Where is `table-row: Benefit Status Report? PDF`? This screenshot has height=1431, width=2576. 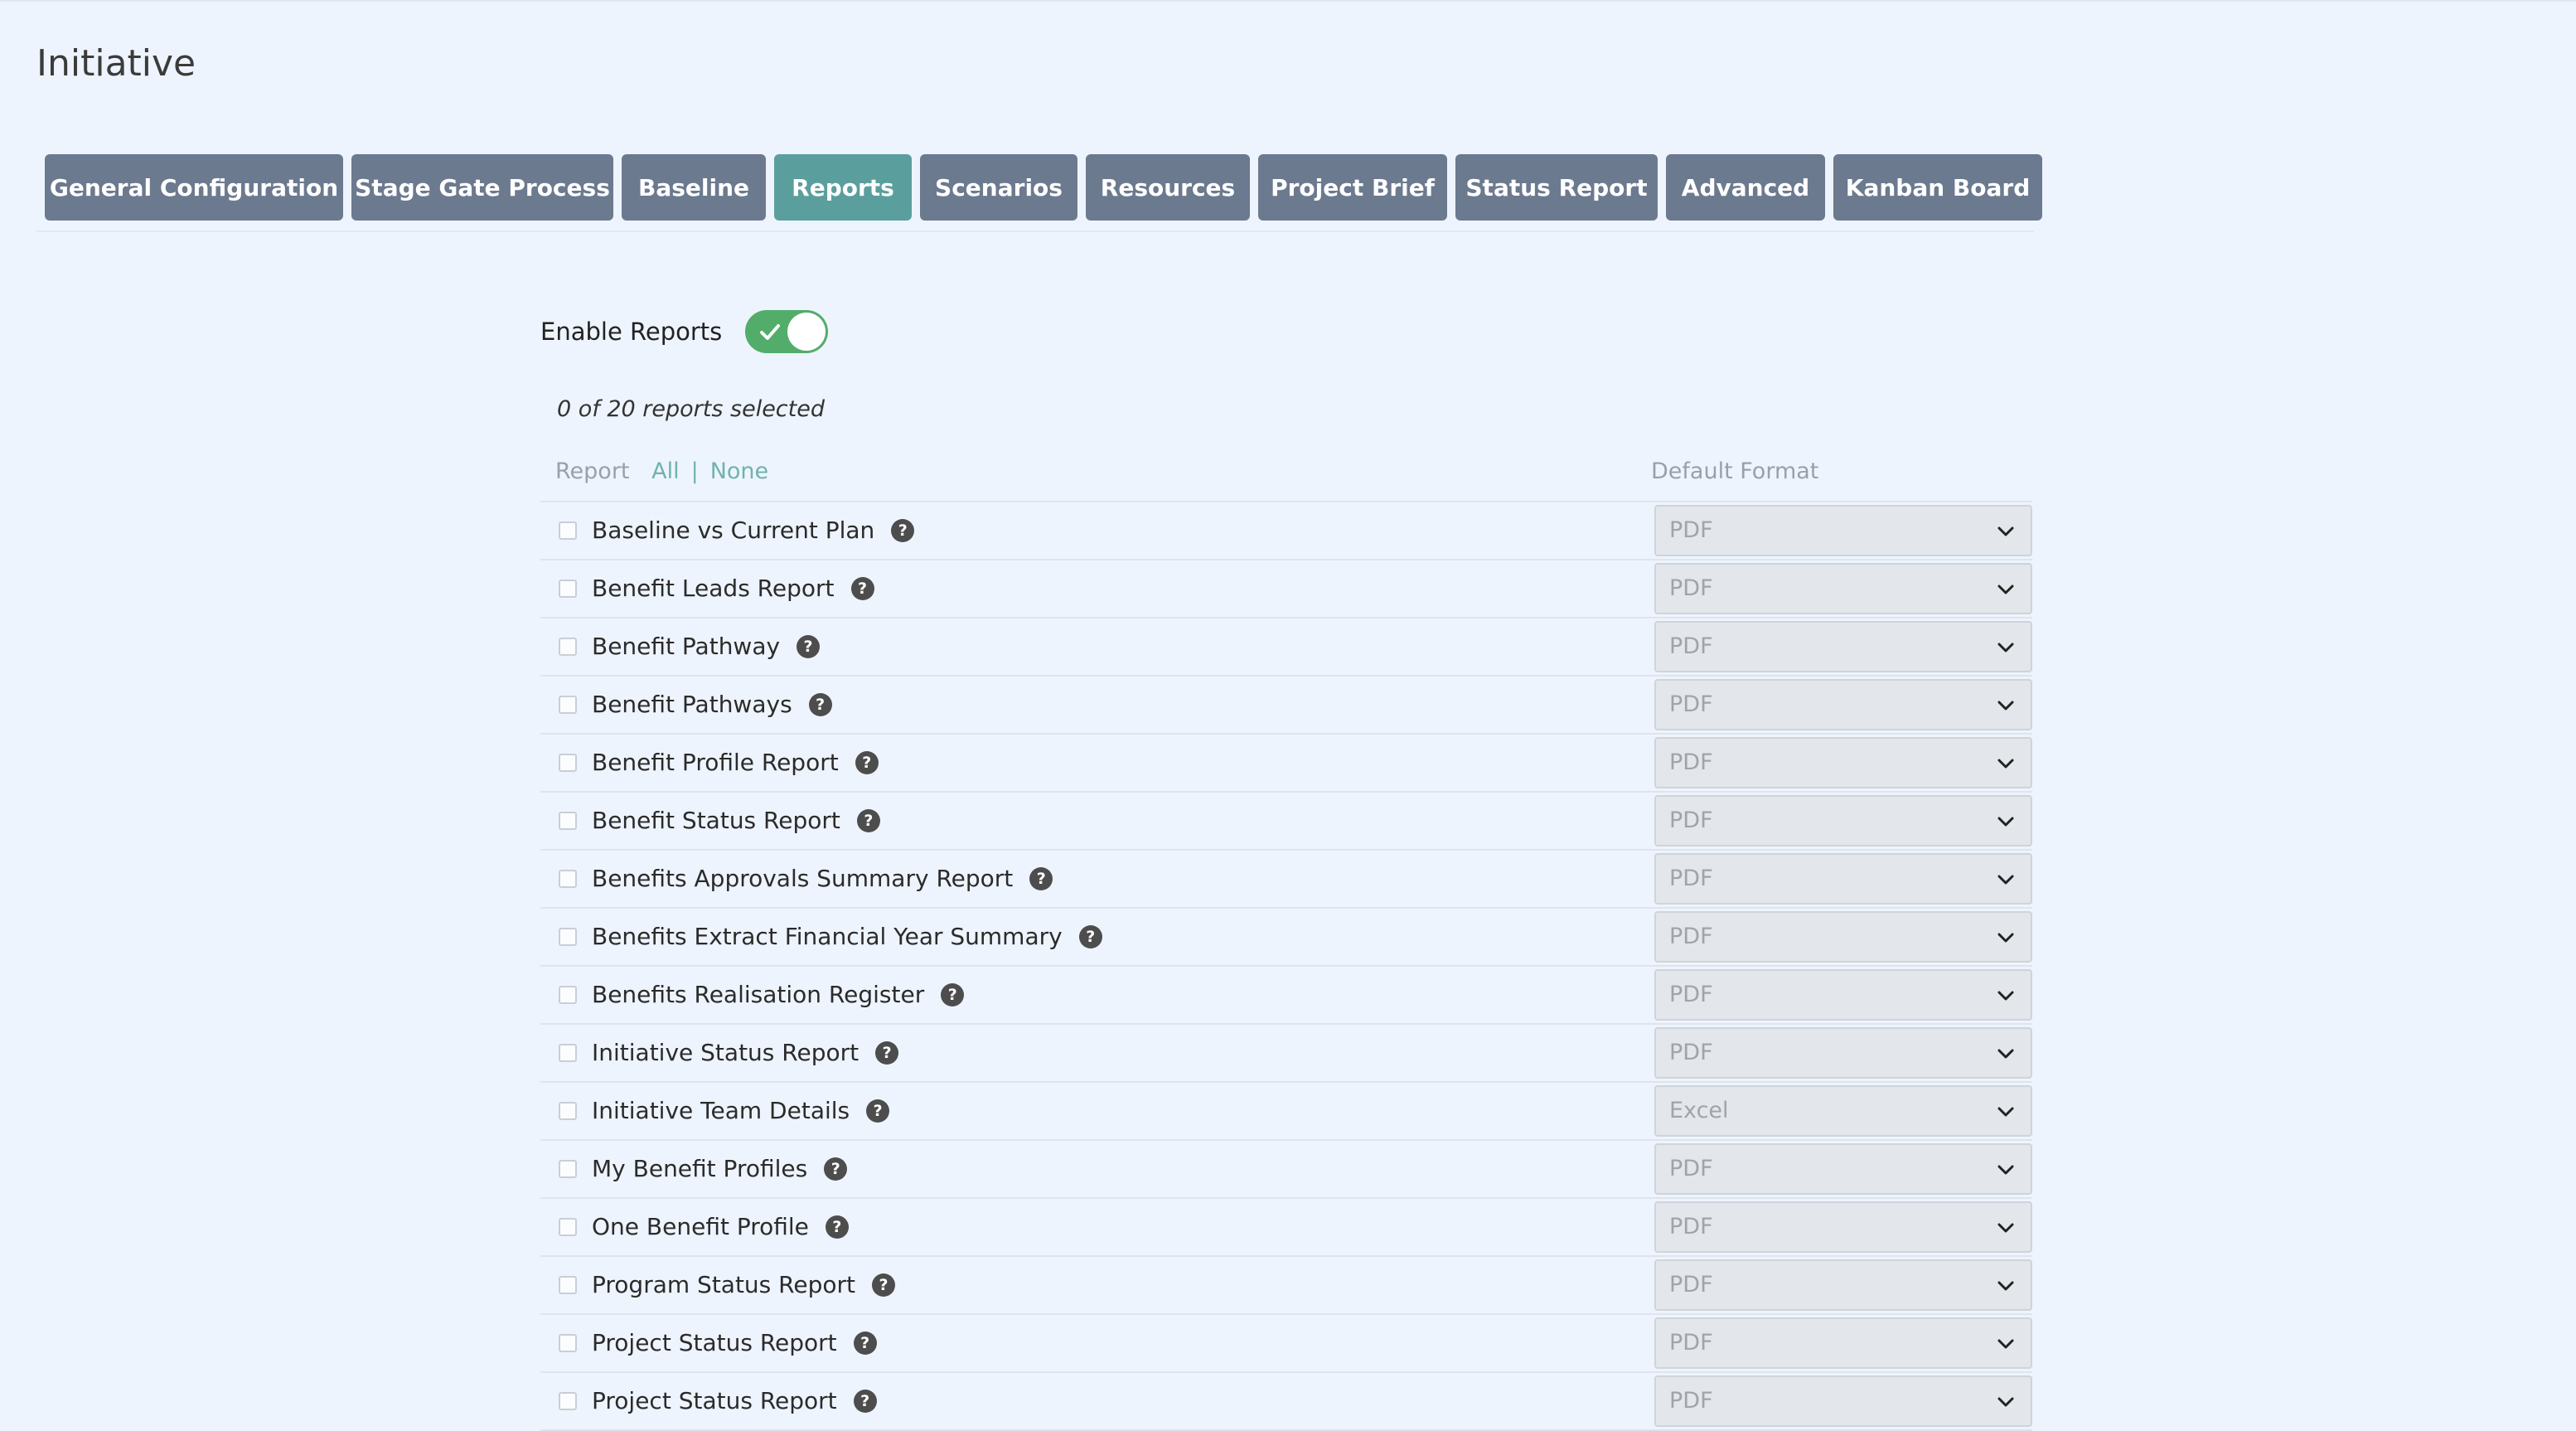 table-row: Benefit Status Report? PDF is located at coordinates (1286, 822).